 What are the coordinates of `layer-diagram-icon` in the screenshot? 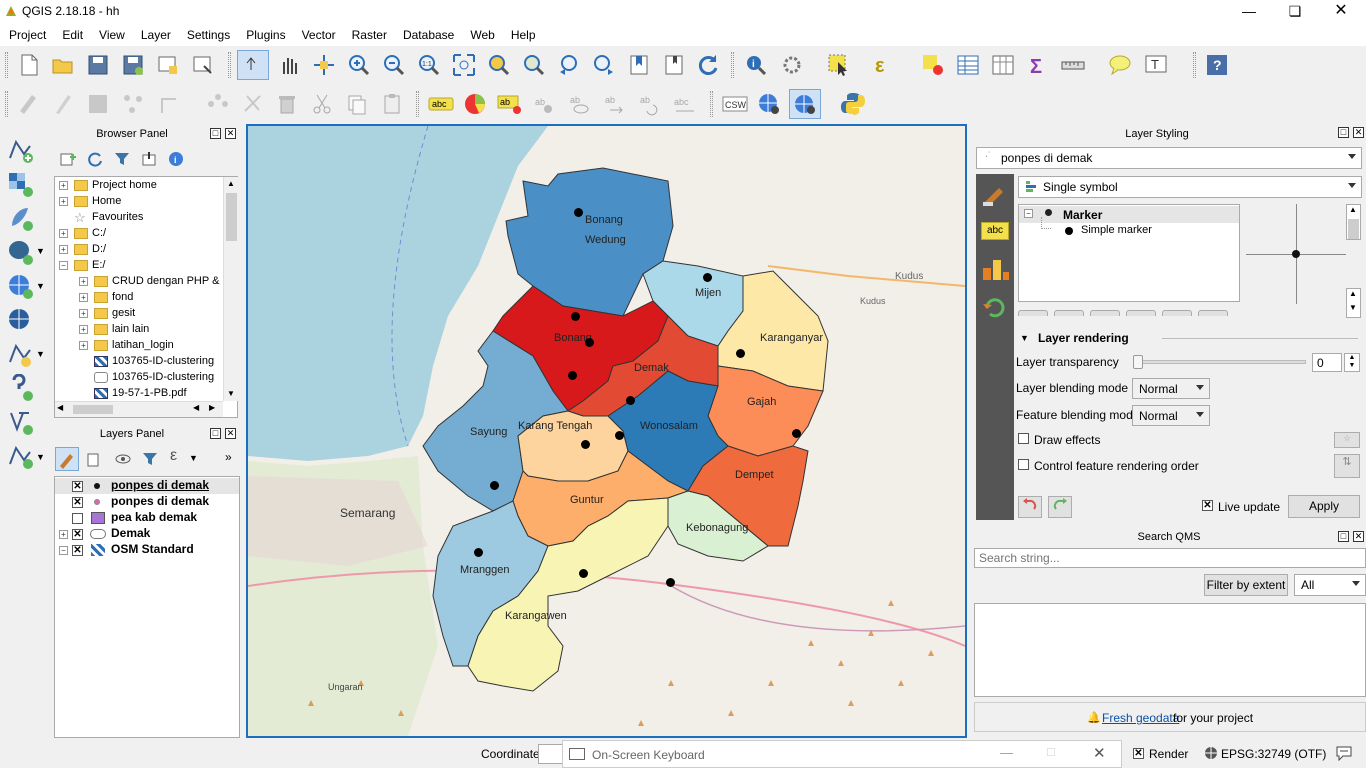 It's located at (475, 104).